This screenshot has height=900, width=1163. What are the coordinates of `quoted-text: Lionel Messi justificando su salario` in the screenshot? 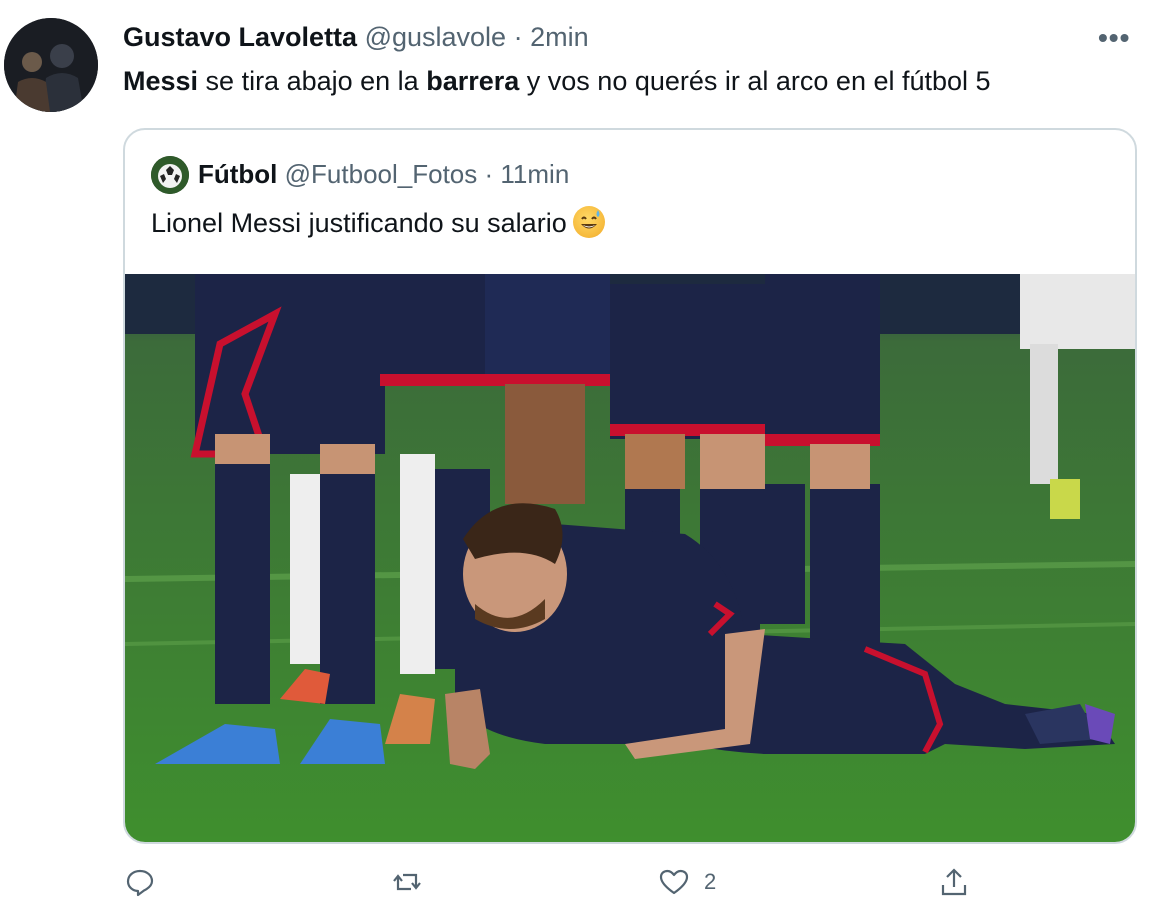 It's located at (378, 222).